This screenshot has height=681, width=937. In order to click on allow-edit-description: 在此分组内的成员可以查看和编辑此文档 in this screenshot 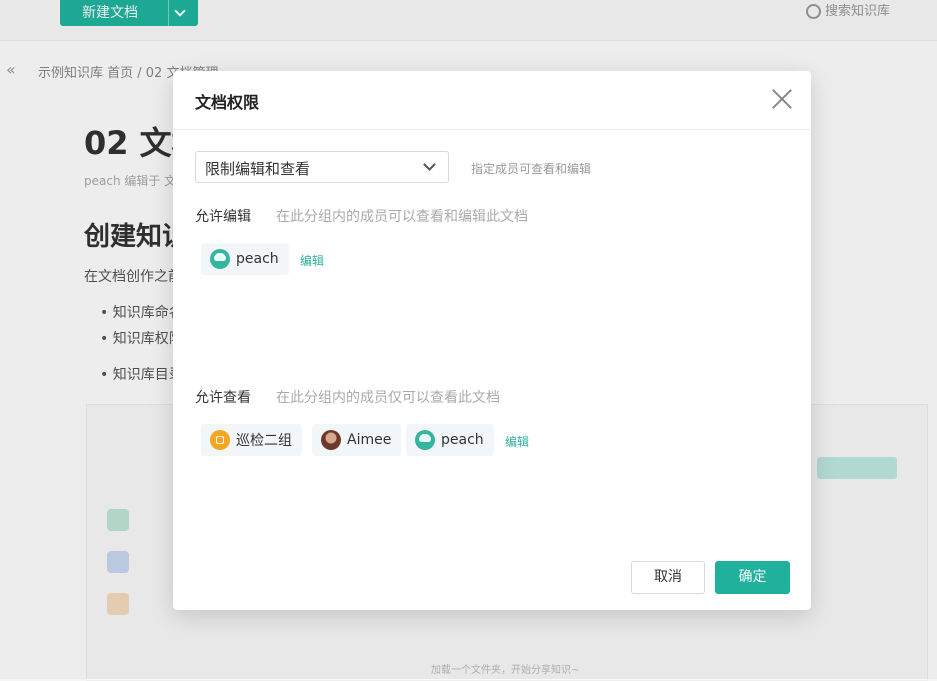, I will do `click(402, 217)`.